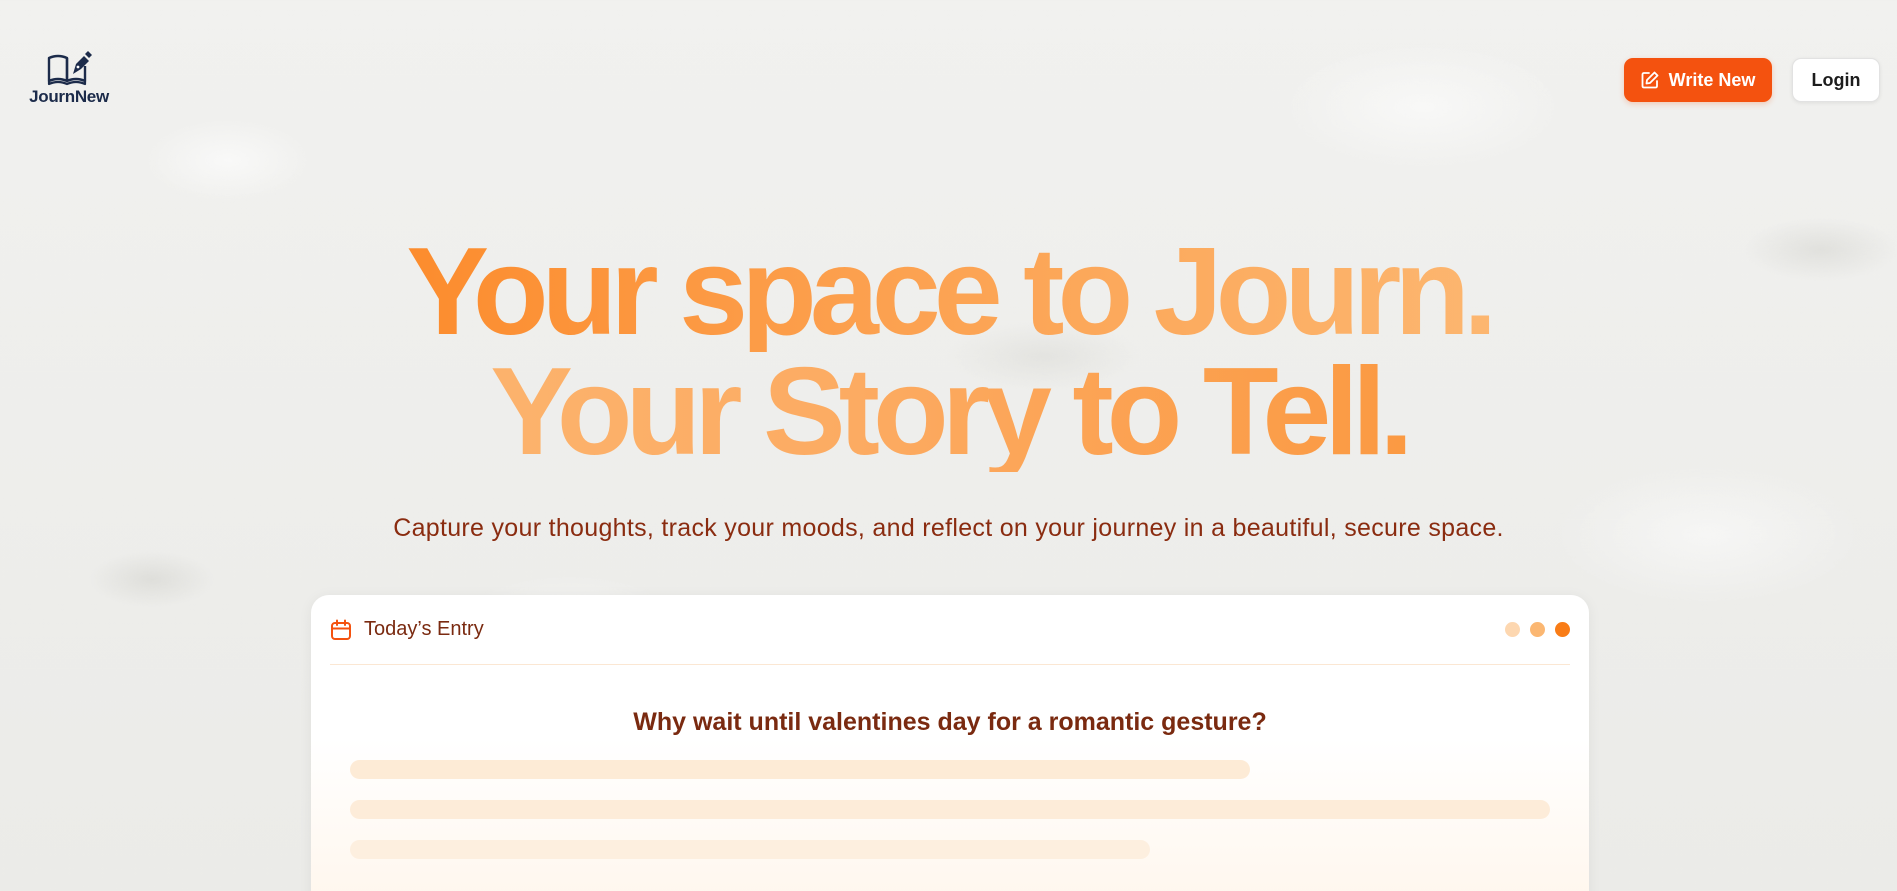 This screenshot has height=891, width=1897. What do you see at coordinates (948, 412) in the screenshot?
I see `hero-headline-line2: Your Story to Tell.` at bounding box center [948, 412].